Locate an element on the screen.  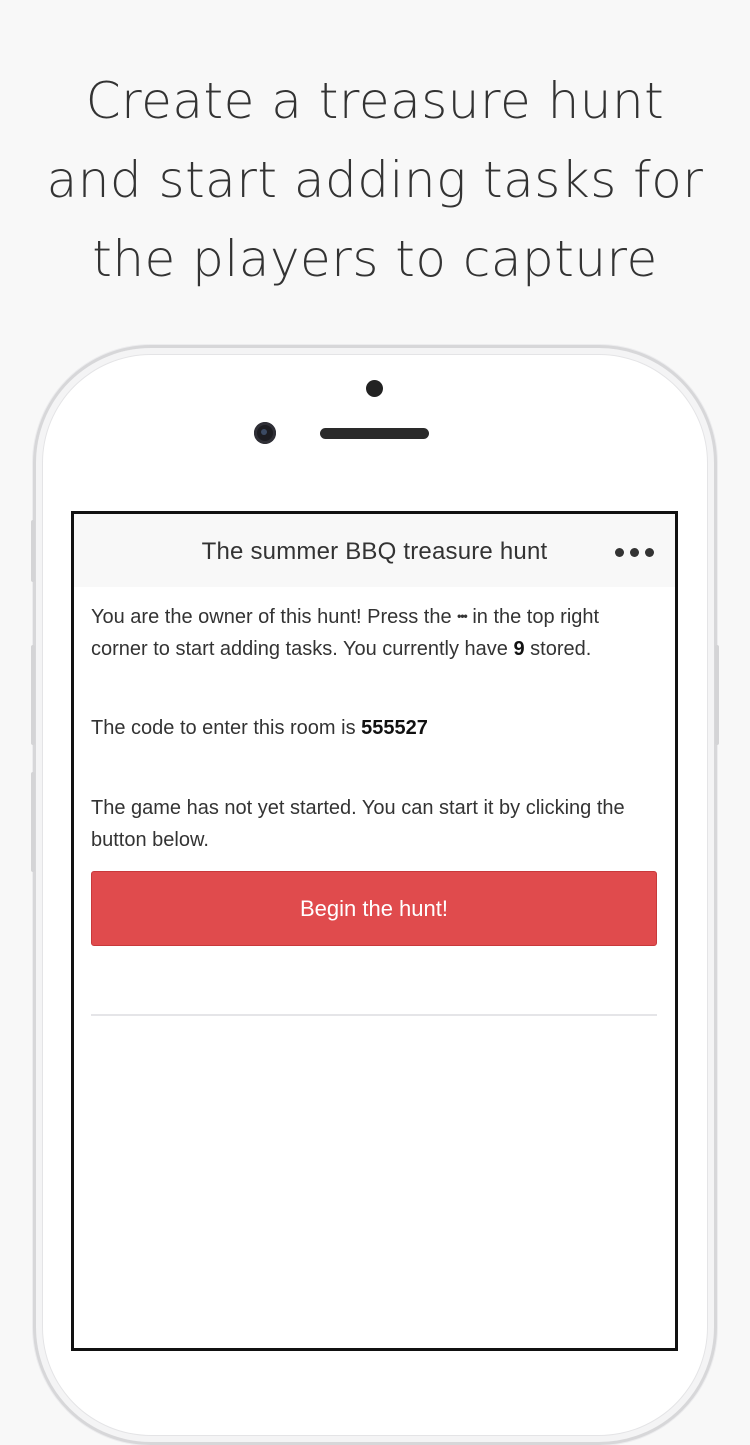
room-code-line: The code to enter this room is 555527 is located at coordinates (376, 728).